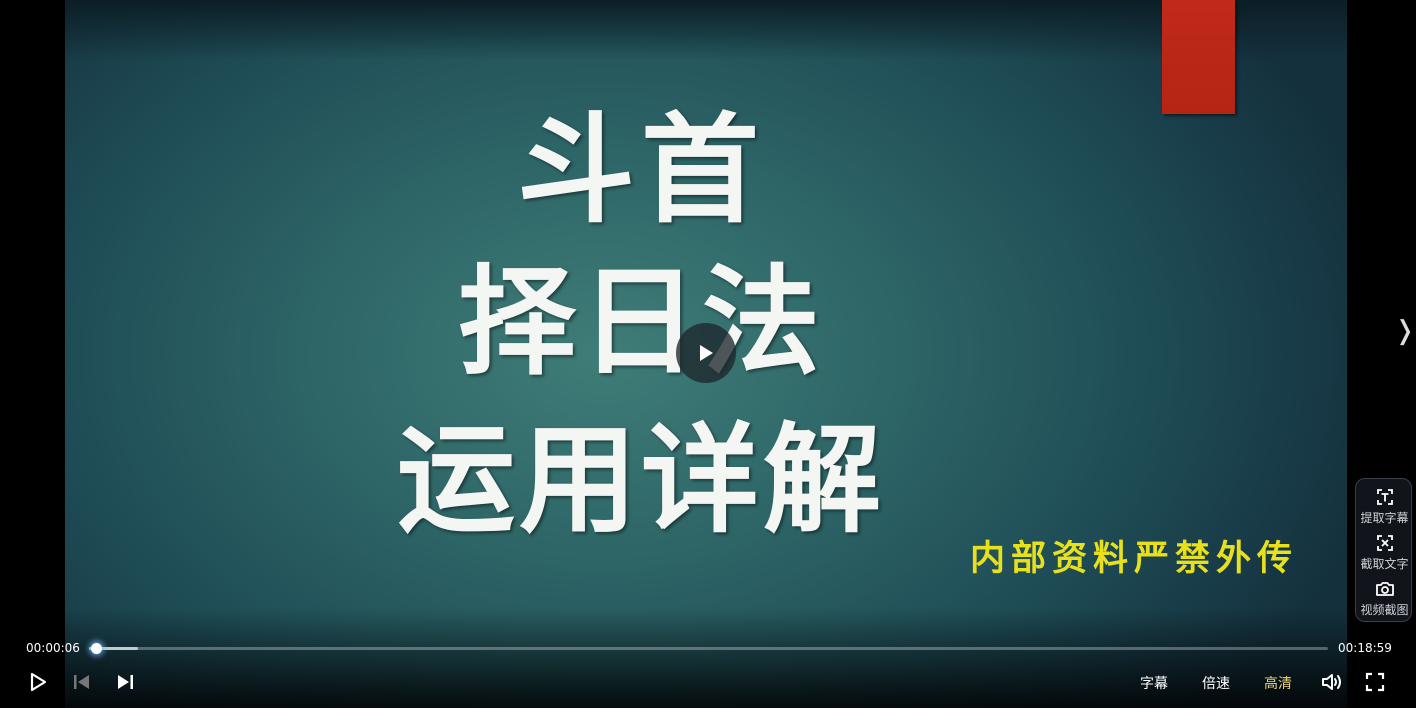  I want to click on video-title-line-1: 斗首, so click(640, 169).